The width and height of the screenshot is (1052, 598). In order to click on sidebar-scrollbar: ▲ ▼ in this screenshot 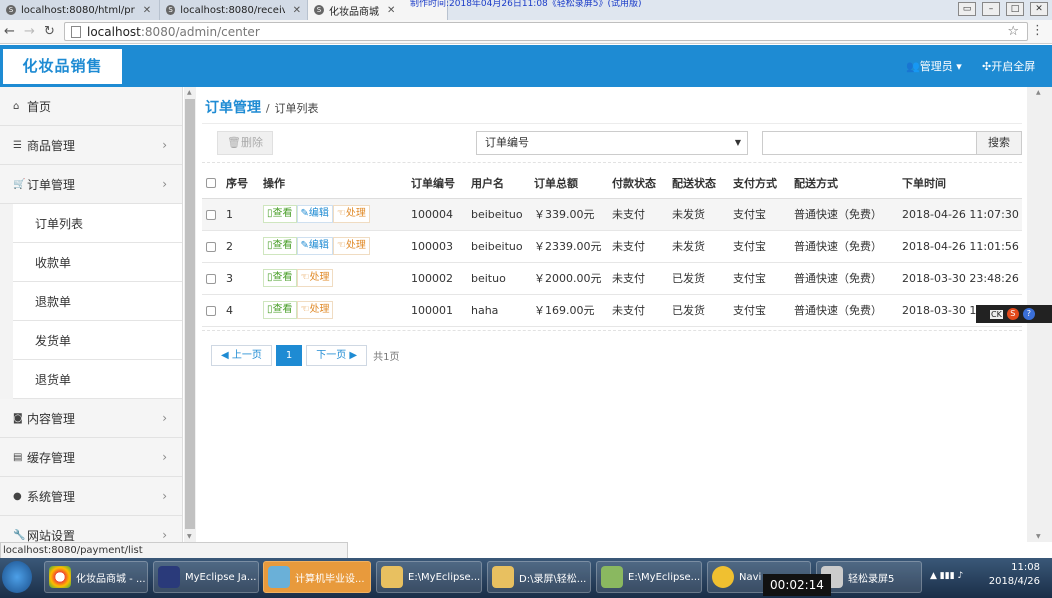, I will do `click(190, 314)`.